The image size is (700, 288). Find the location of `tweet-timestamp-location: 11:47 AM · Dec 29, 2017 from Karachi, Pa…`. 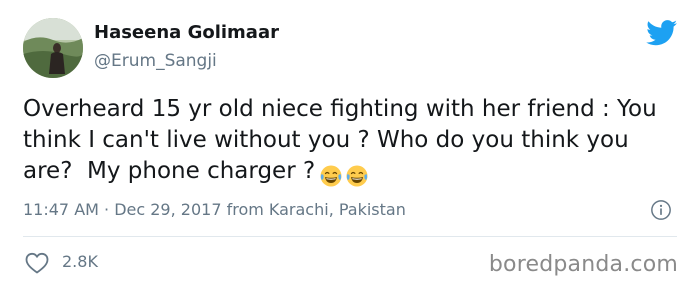

tweet-timestamp-location: 11:47 AM · Dec 29, 2017 from Karachi, Pa… is located at coordinates (214, 209).